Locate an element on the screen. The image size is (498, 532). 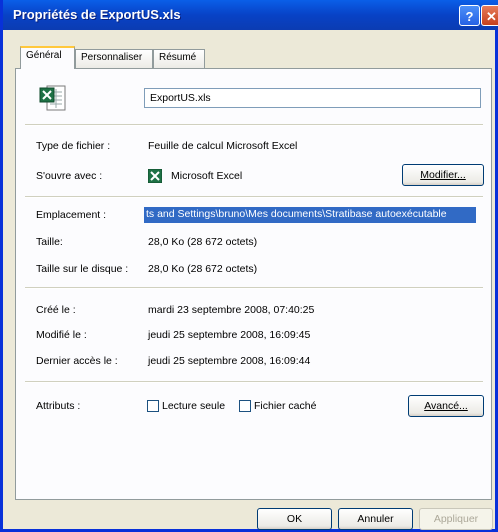
modified-value: jeudi 25 septembre 2008, 16:09:45 is located at coordinates (229, 335).